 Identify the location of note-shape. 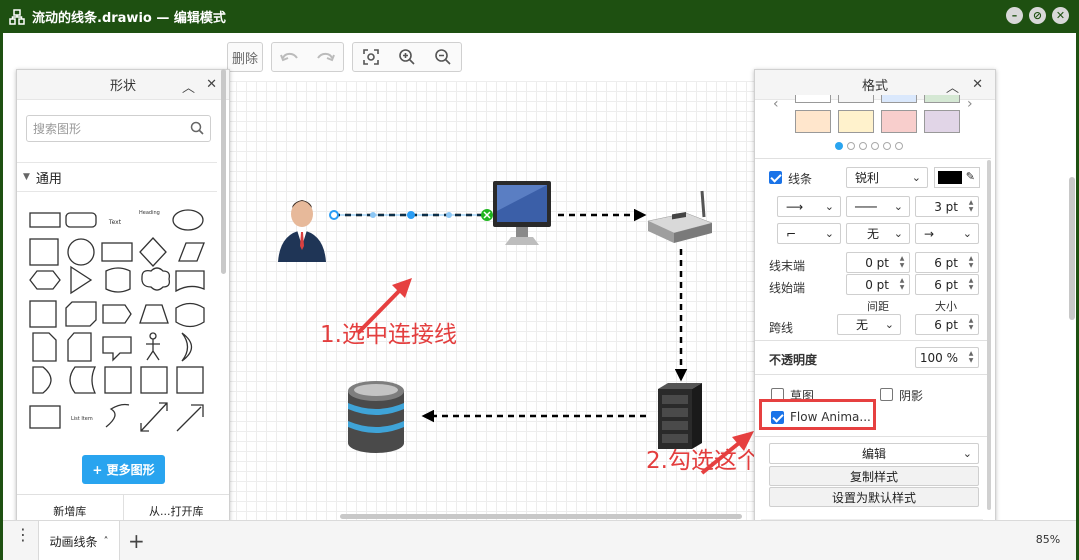
(44, 347).